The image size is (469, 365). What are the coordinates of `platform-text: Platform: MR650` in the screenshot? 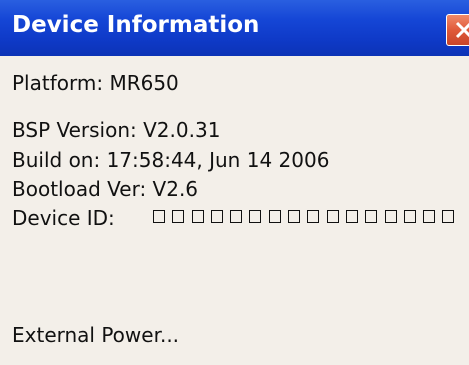 It's located at (95, 83).